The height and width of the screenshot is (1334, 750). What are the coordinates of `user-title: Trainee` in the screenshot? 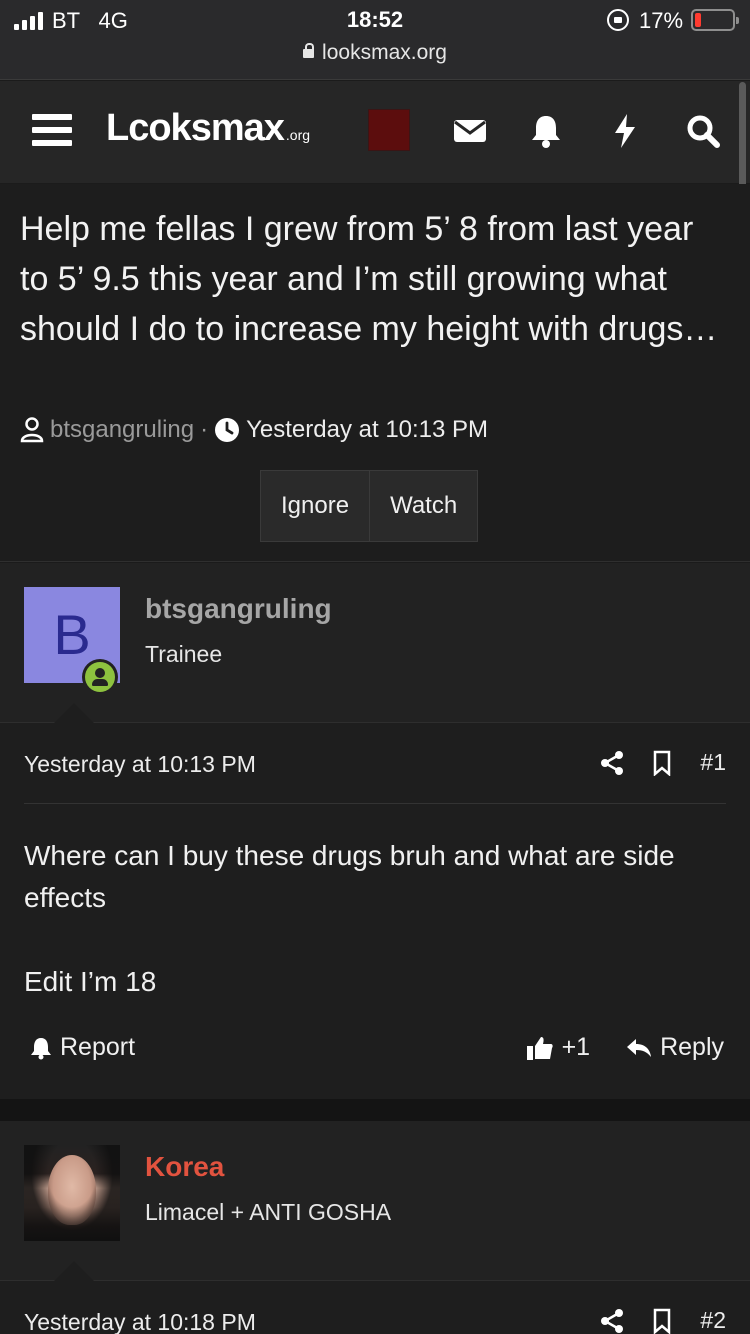 It's located at (184, 654).